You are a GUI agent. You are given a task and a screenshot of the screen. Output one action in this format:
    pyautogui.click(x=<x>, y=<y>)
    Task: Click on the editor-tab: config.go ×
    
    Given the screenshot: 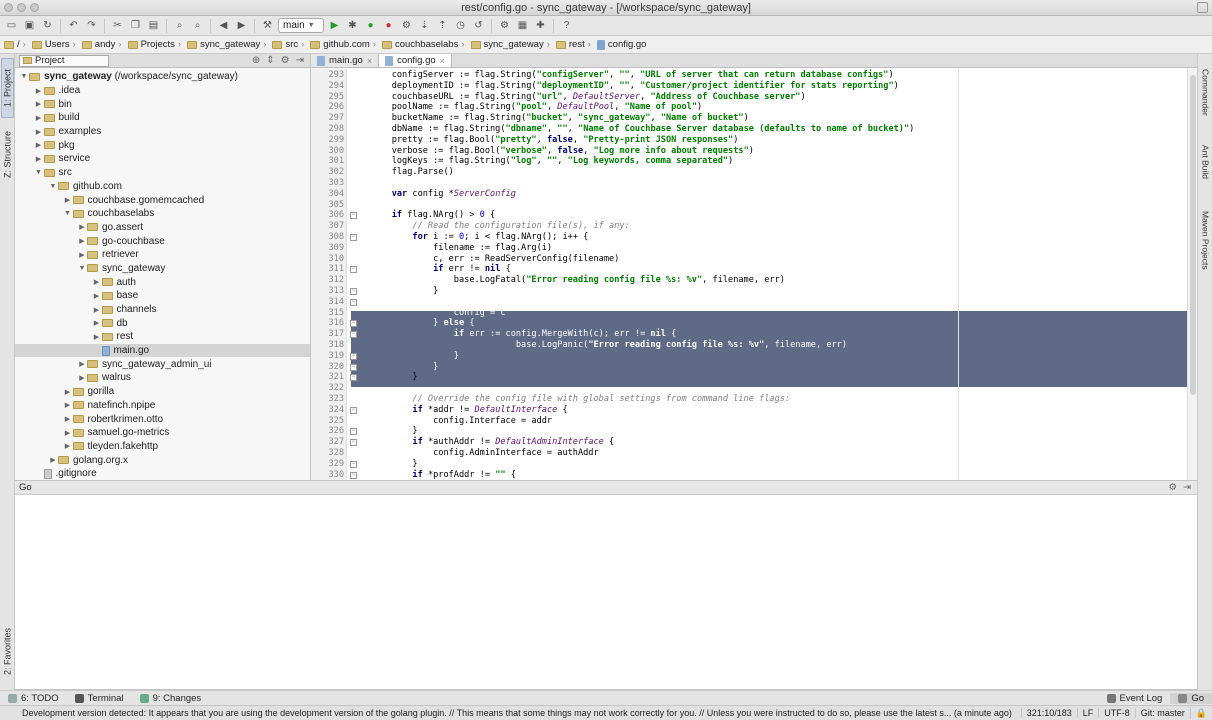 What is the action you would take?
    pyautogui.click(x=415, y=60)
    